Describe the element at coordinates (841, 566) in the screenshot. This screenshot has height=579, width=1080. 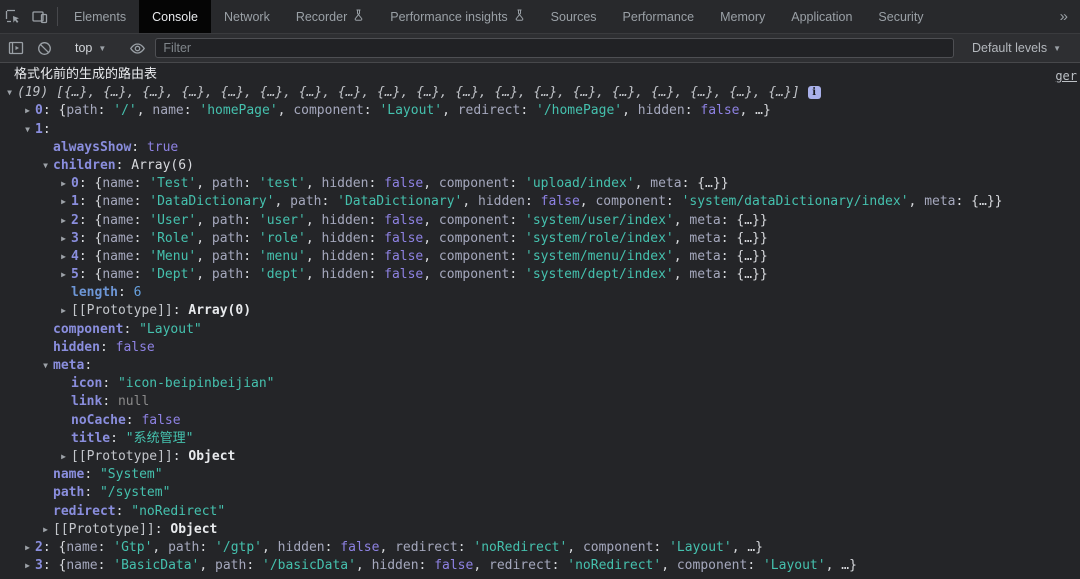
I see `punctuation: , …}` at that location.